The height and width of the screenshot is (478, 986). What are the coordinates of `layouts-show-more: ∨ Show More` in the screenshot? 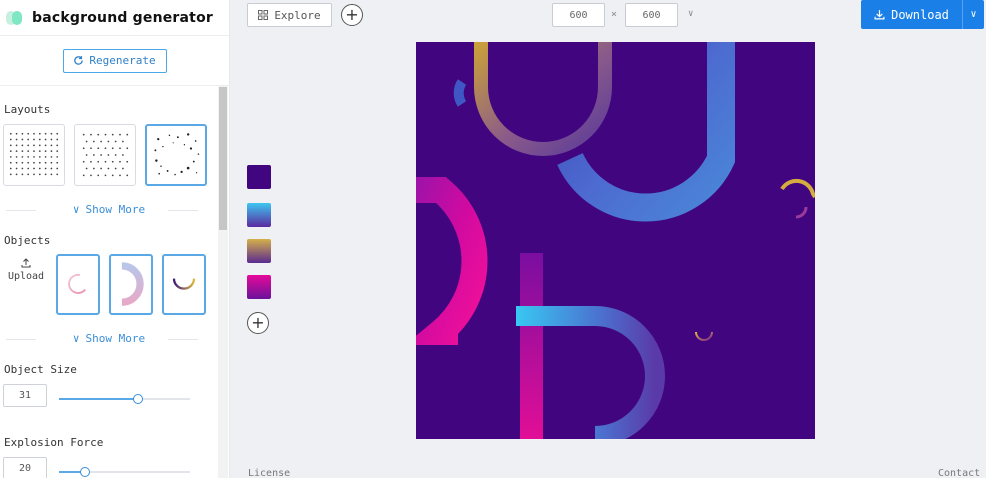 It's located at (109, 209).